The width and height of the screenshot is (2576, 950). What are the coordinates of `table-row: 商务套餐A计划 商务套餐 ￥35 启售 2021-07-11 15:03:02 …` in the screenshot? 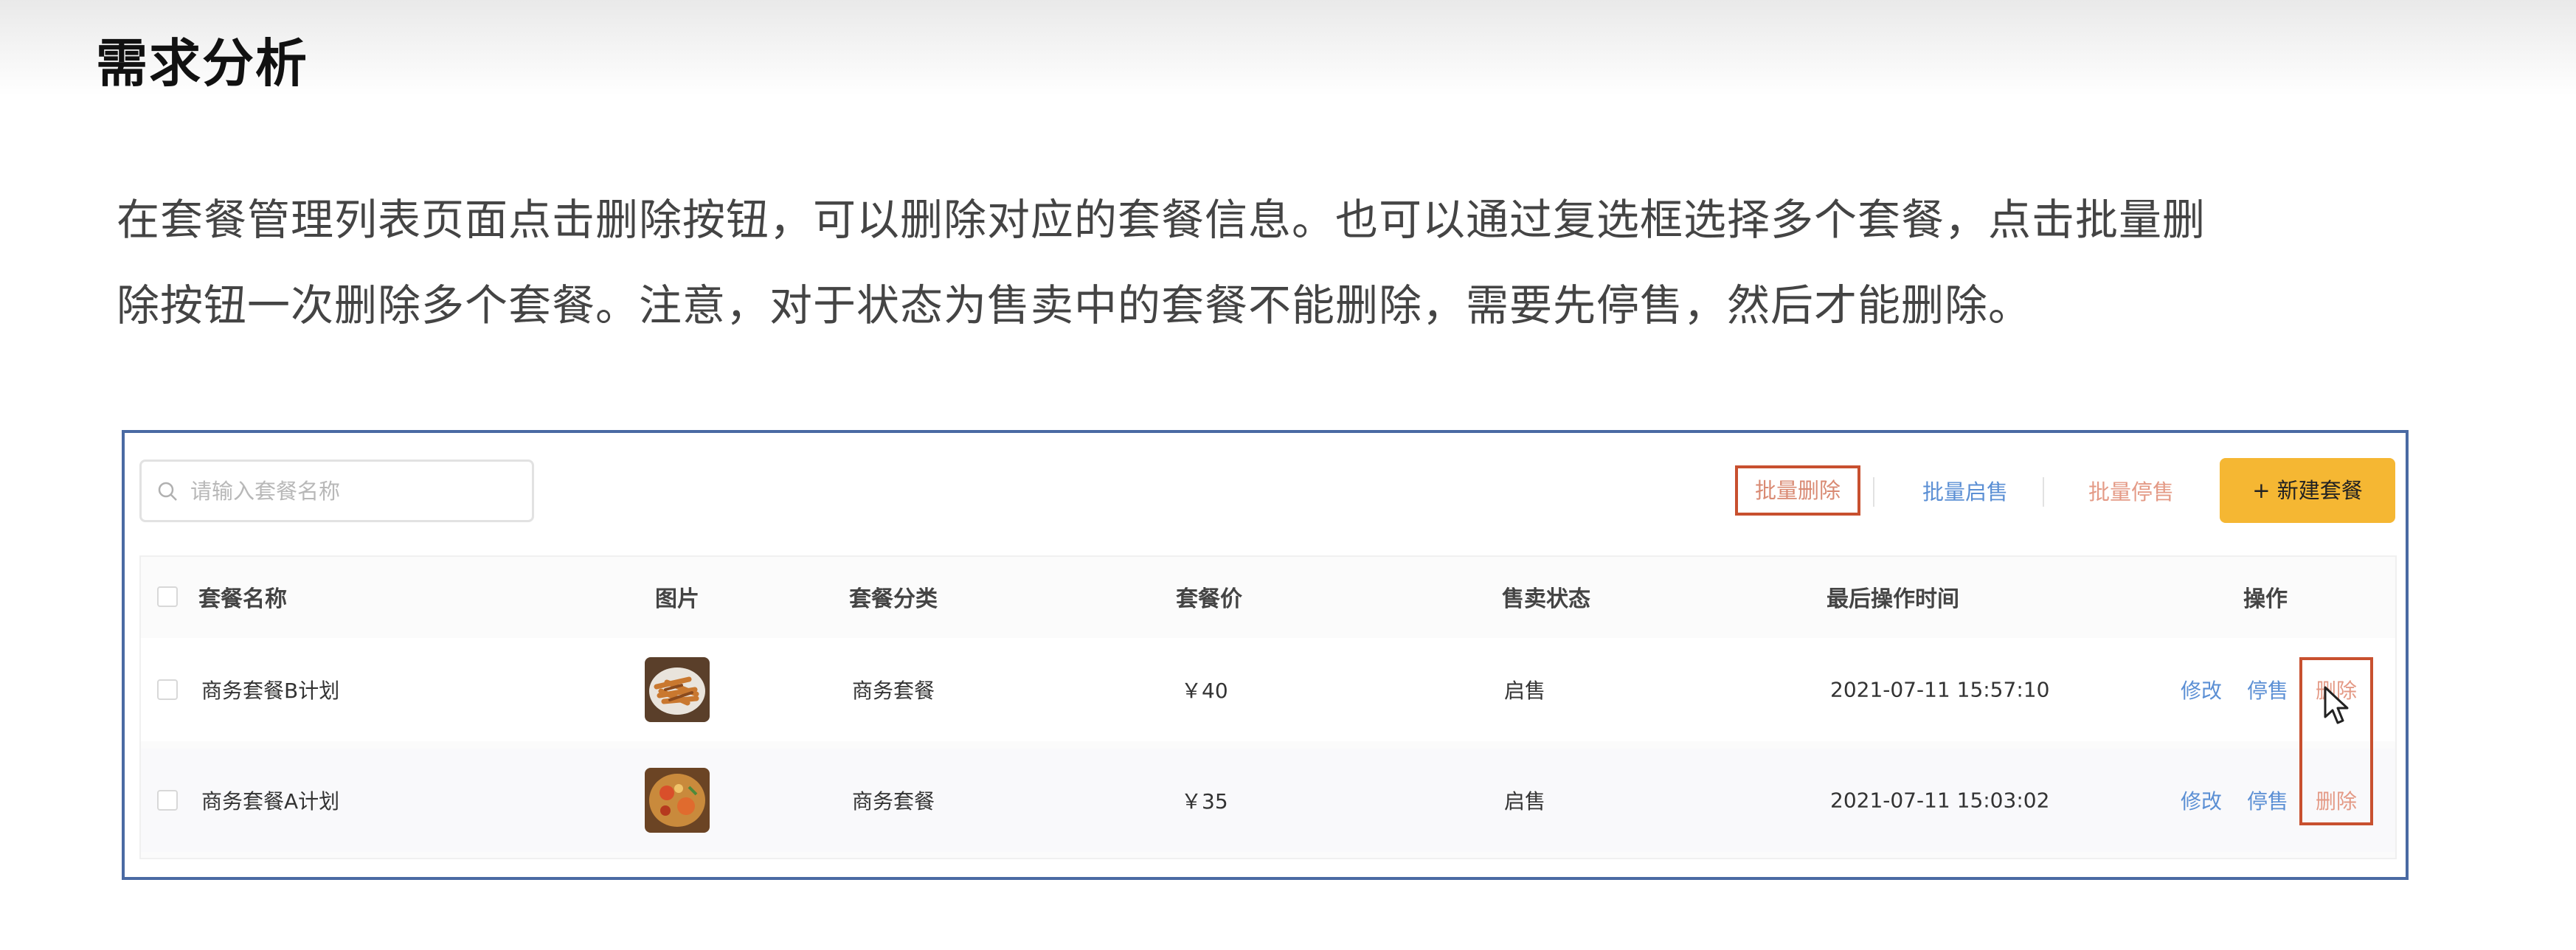 It's located at (1268, 800).